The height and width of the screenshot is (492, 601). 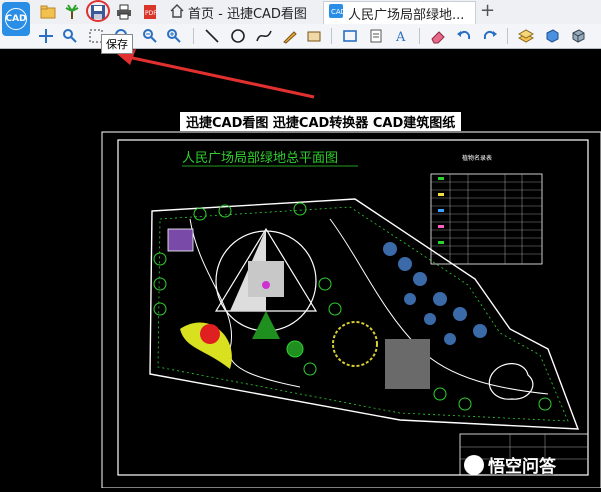 What do you see at coordinates (355, 344) in the screenshot?
I see `round-flowerbed` at bounding box center [355, 344].